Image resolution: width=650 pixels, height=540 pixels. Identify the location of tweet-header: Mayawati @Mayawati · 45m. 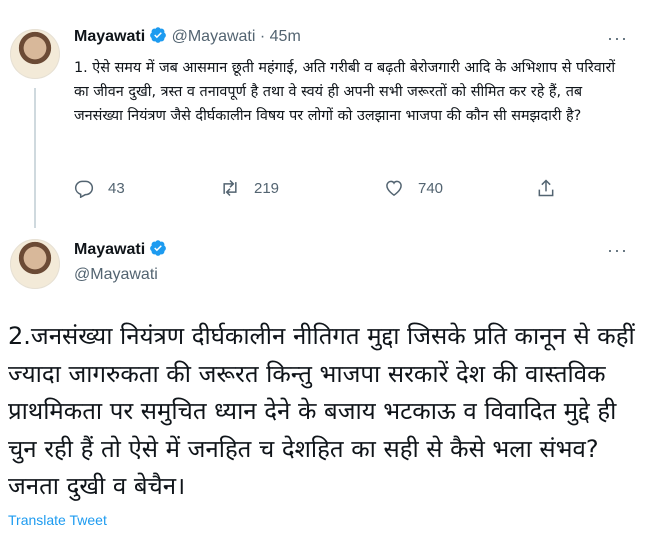
(187, 36).